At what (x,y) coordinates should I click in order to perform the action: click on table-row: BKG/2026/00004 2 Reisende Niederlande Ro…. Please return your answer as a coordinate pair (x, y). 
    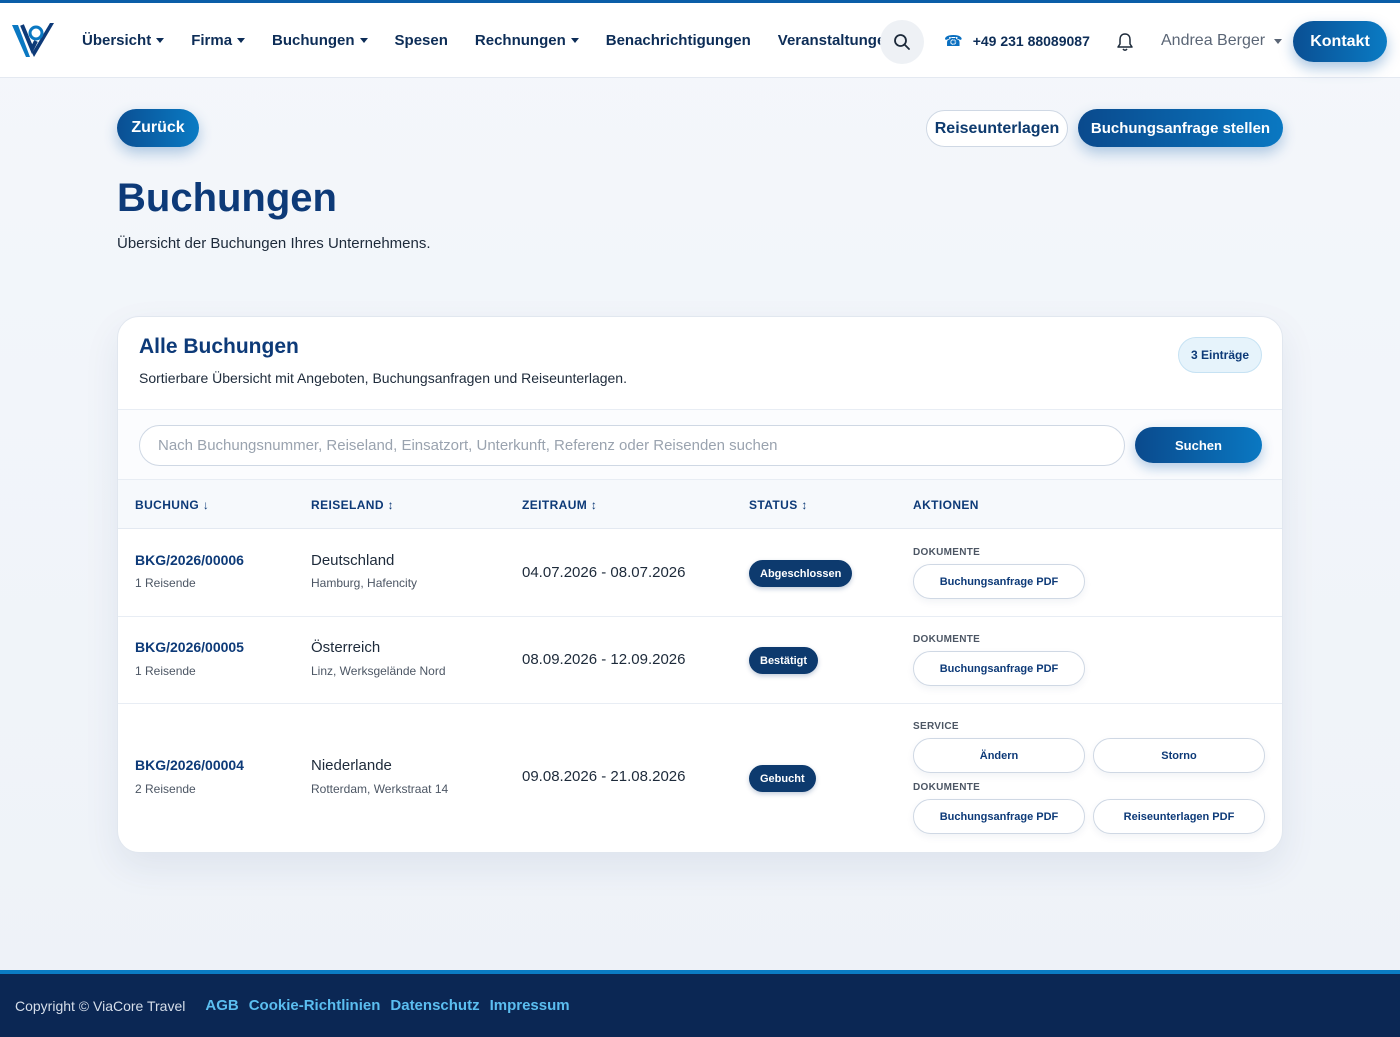
    Looking at the image, I should click on (700, 778).